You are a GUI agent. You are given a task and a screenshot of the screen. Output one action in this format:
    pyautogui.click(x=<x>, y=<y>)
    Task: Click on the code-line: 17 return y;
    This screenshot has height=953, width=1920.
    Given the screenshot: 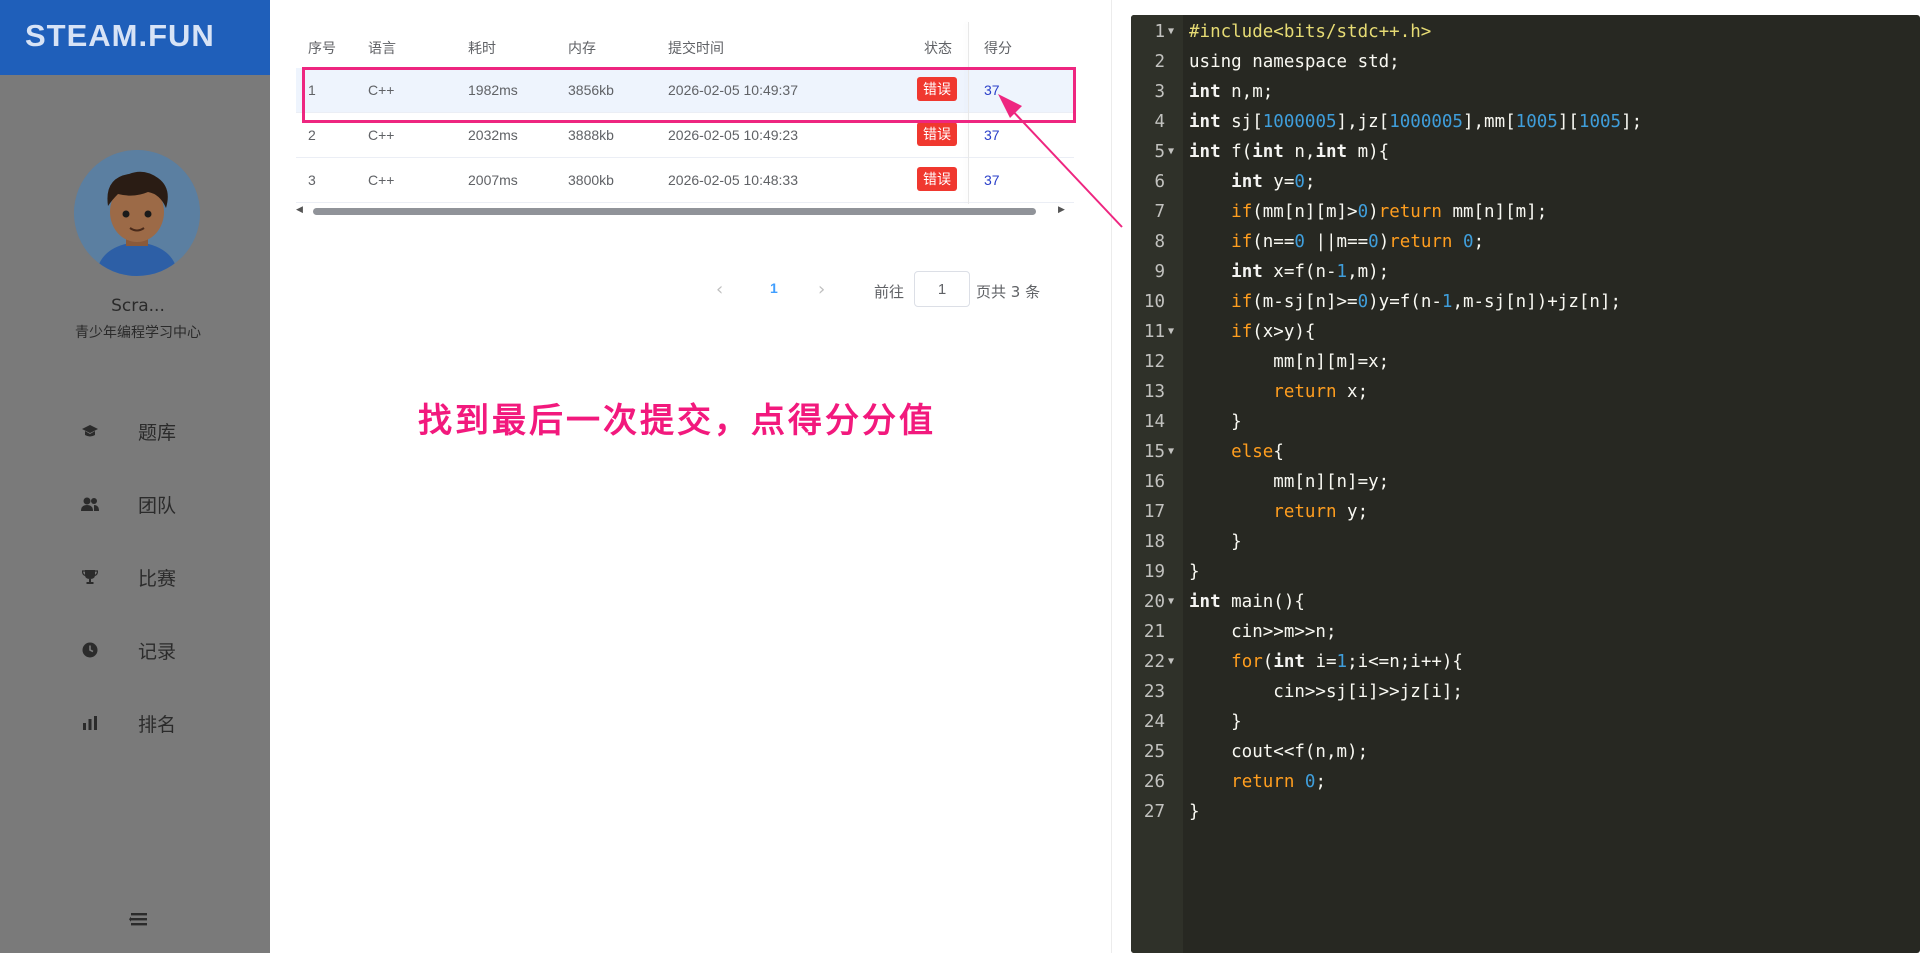 What is the action you would take?
    pyautogui.click(x=1525, y=512)
    